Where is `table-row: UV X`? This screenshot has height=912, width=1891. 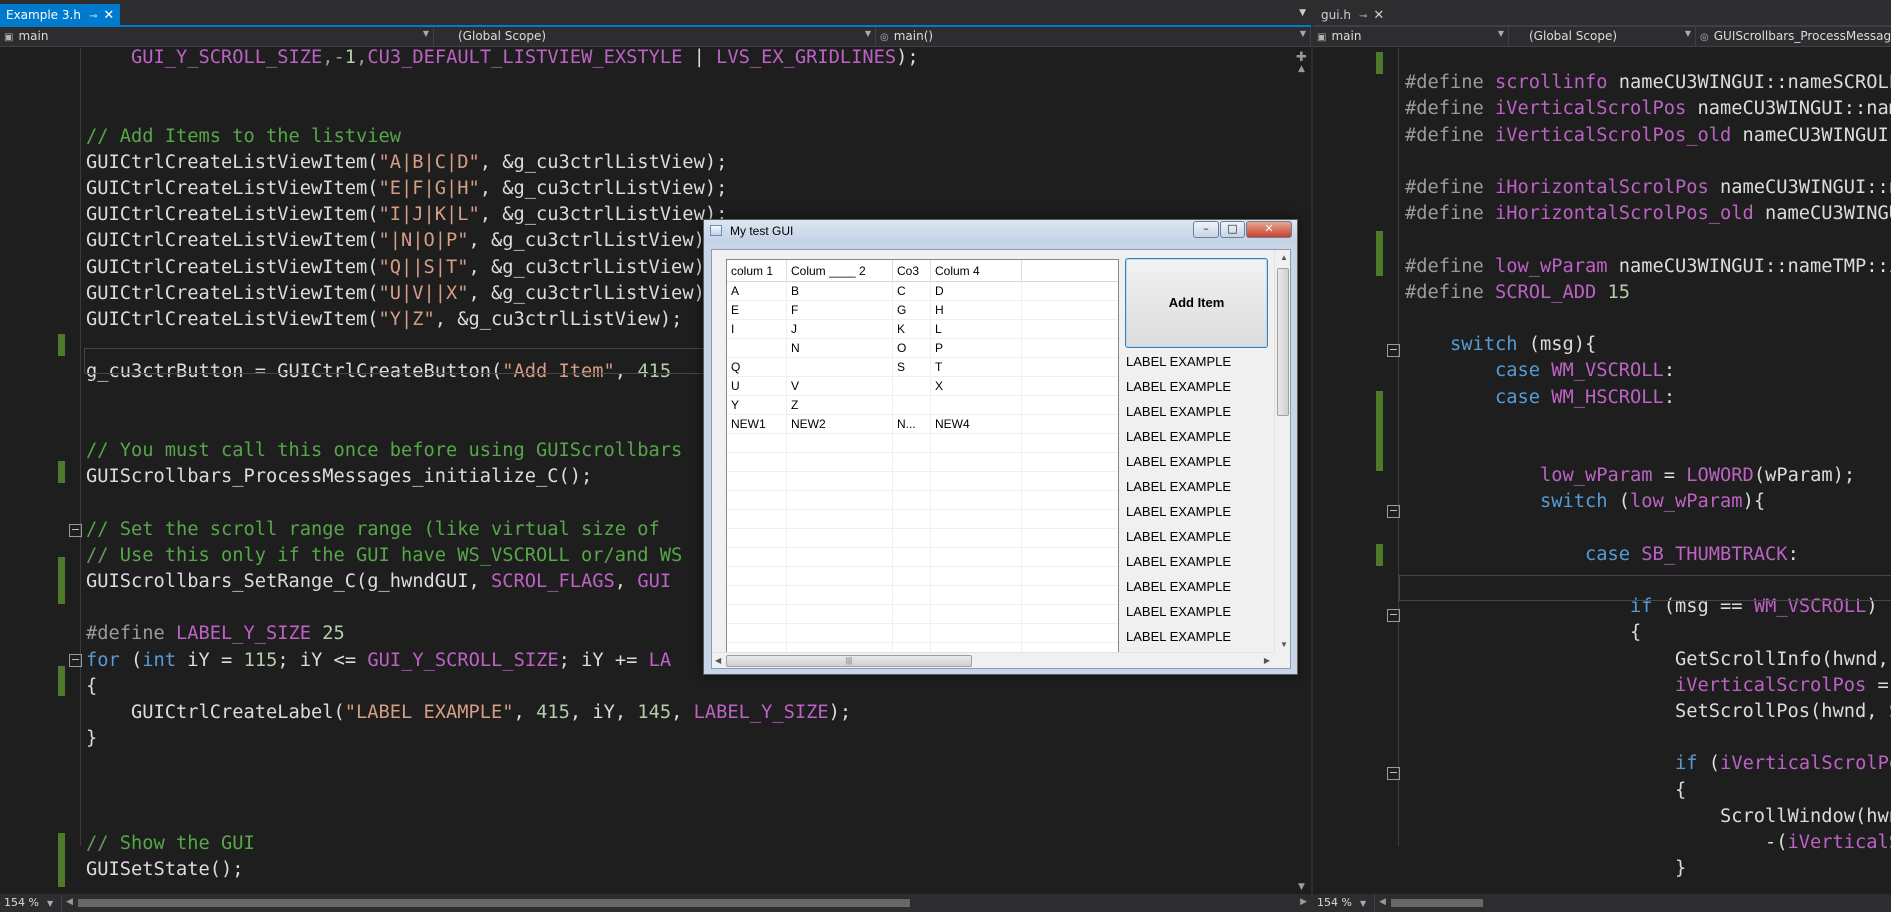
table-row: UV X is located at coordinates (922, 386).